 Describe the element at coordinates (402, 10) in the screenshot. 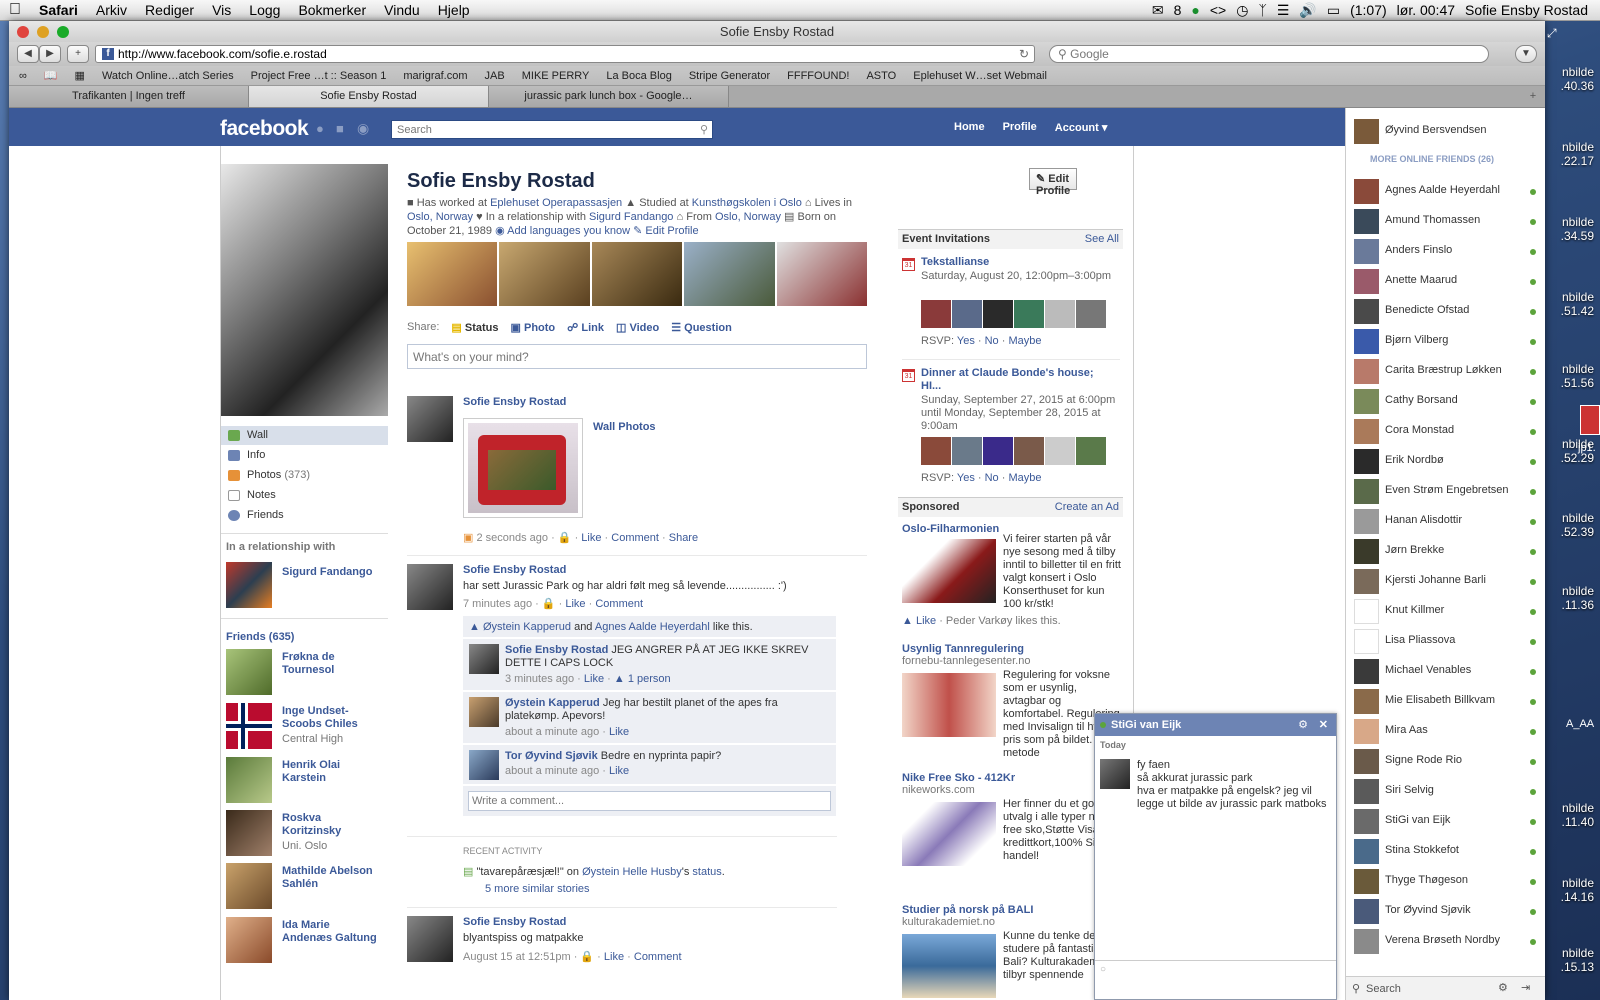

I see `menu-vindu: Vindu` at that location.